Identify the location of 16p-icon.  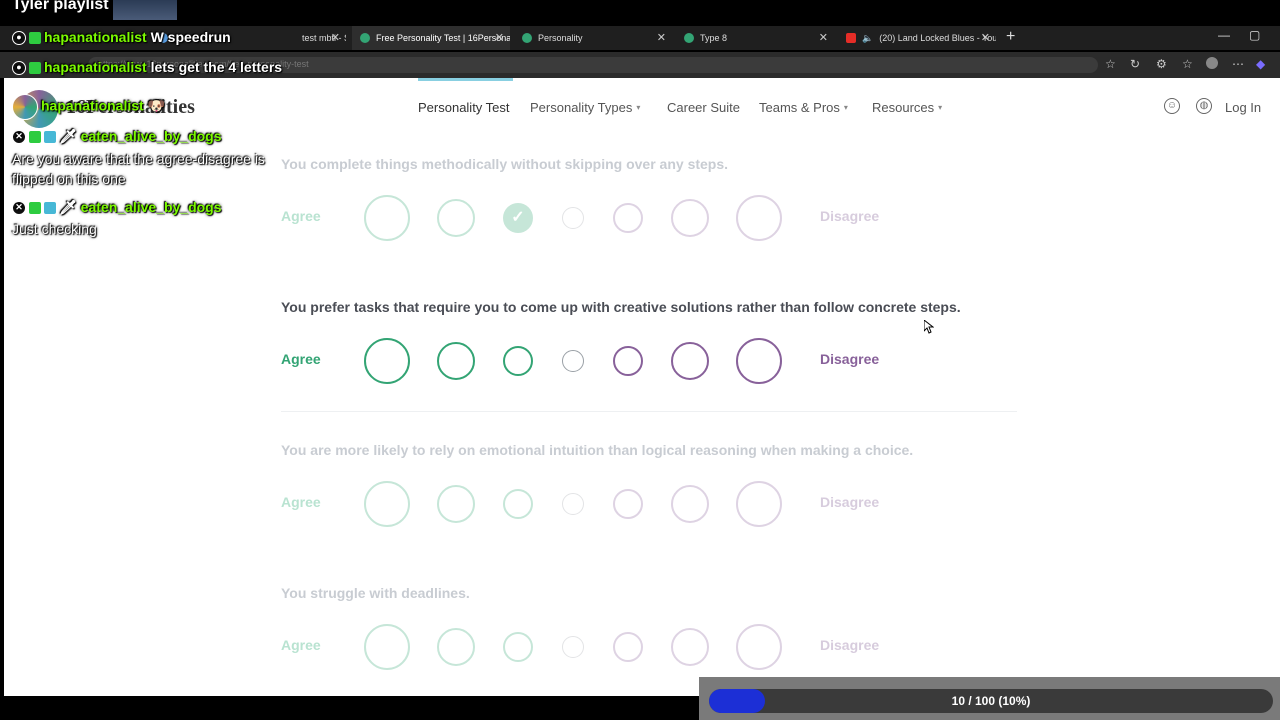
(689, 38).